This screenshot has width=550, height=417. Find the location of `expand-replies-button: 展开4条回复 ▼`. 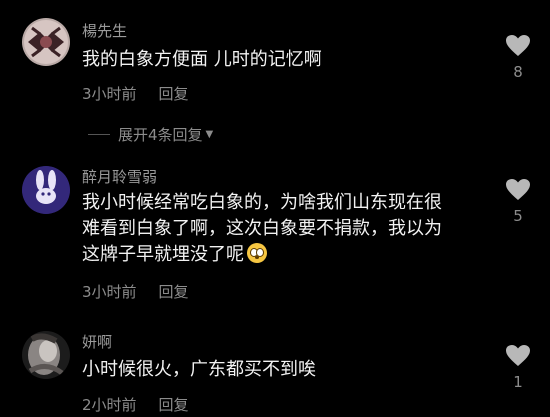

expand-replies-button: 展开4条回复 ▼ is located at coordinates (150, 134).